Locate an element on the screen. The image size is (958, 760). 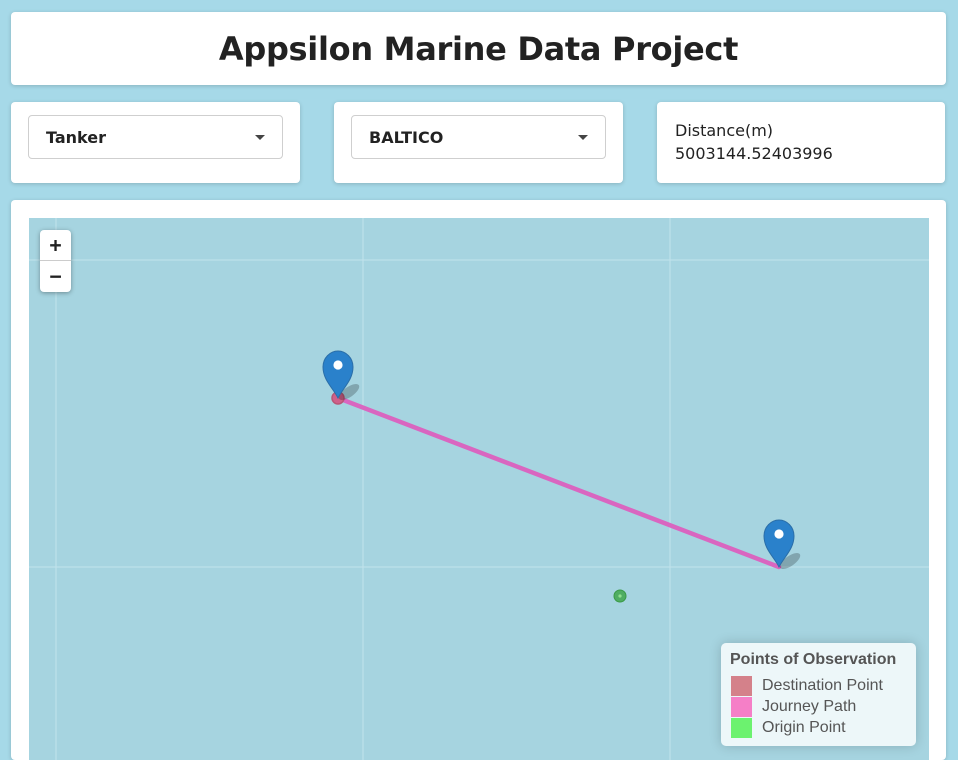
vessel-name-value: BALTICO is located at coordinates (406, 137).